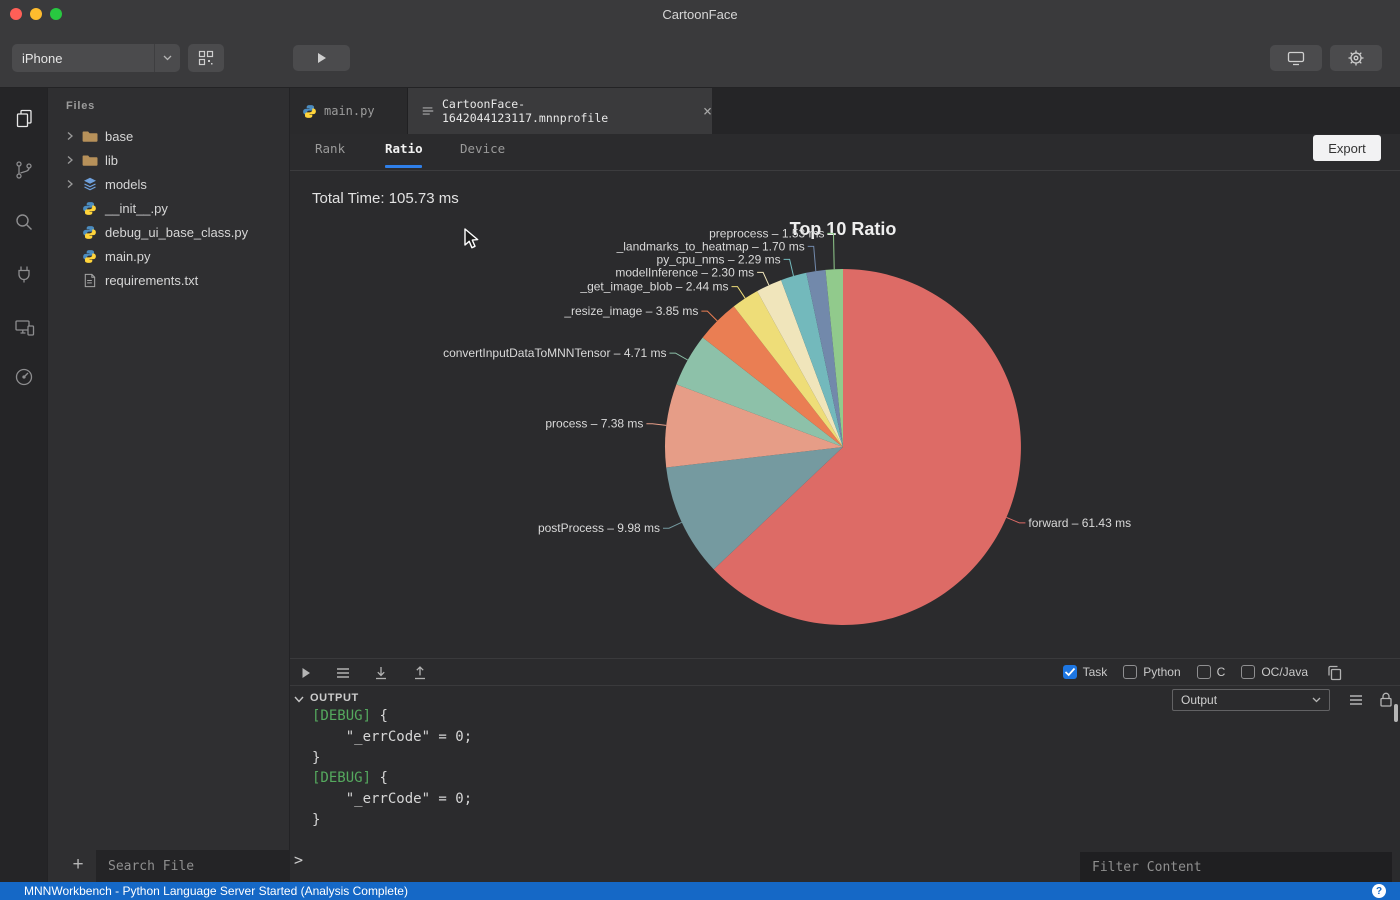  What do you see at coordinates (334, 698) in the screenshot?
I see `output-panel-title: OUTPUT` at bounding box center [334, 698].